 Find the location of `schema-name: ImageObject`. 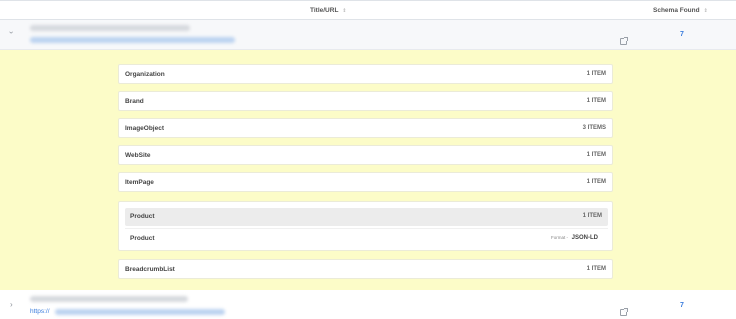

schema-name: ImageObject is located at coordinates (145, 128).